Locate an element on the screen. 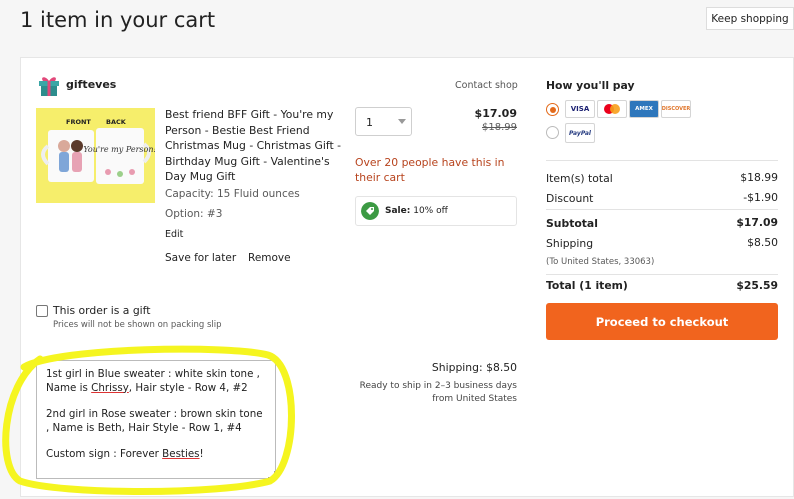 The width and height of the screenshot is (794, 499). remove-link: Remove is located at coordinates (269, 258).